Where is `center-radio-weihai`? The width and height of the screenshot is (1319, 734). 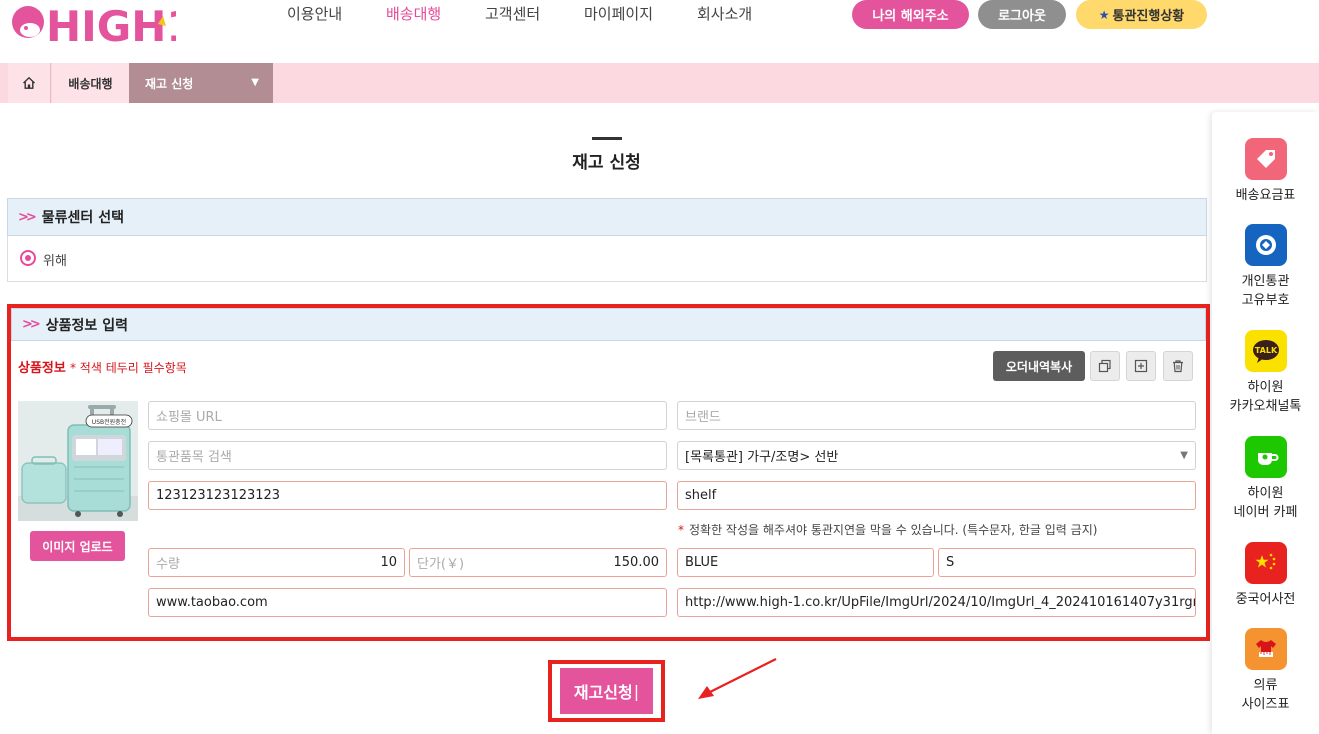 center-radio-weihai is located at coordinates (28, 258).